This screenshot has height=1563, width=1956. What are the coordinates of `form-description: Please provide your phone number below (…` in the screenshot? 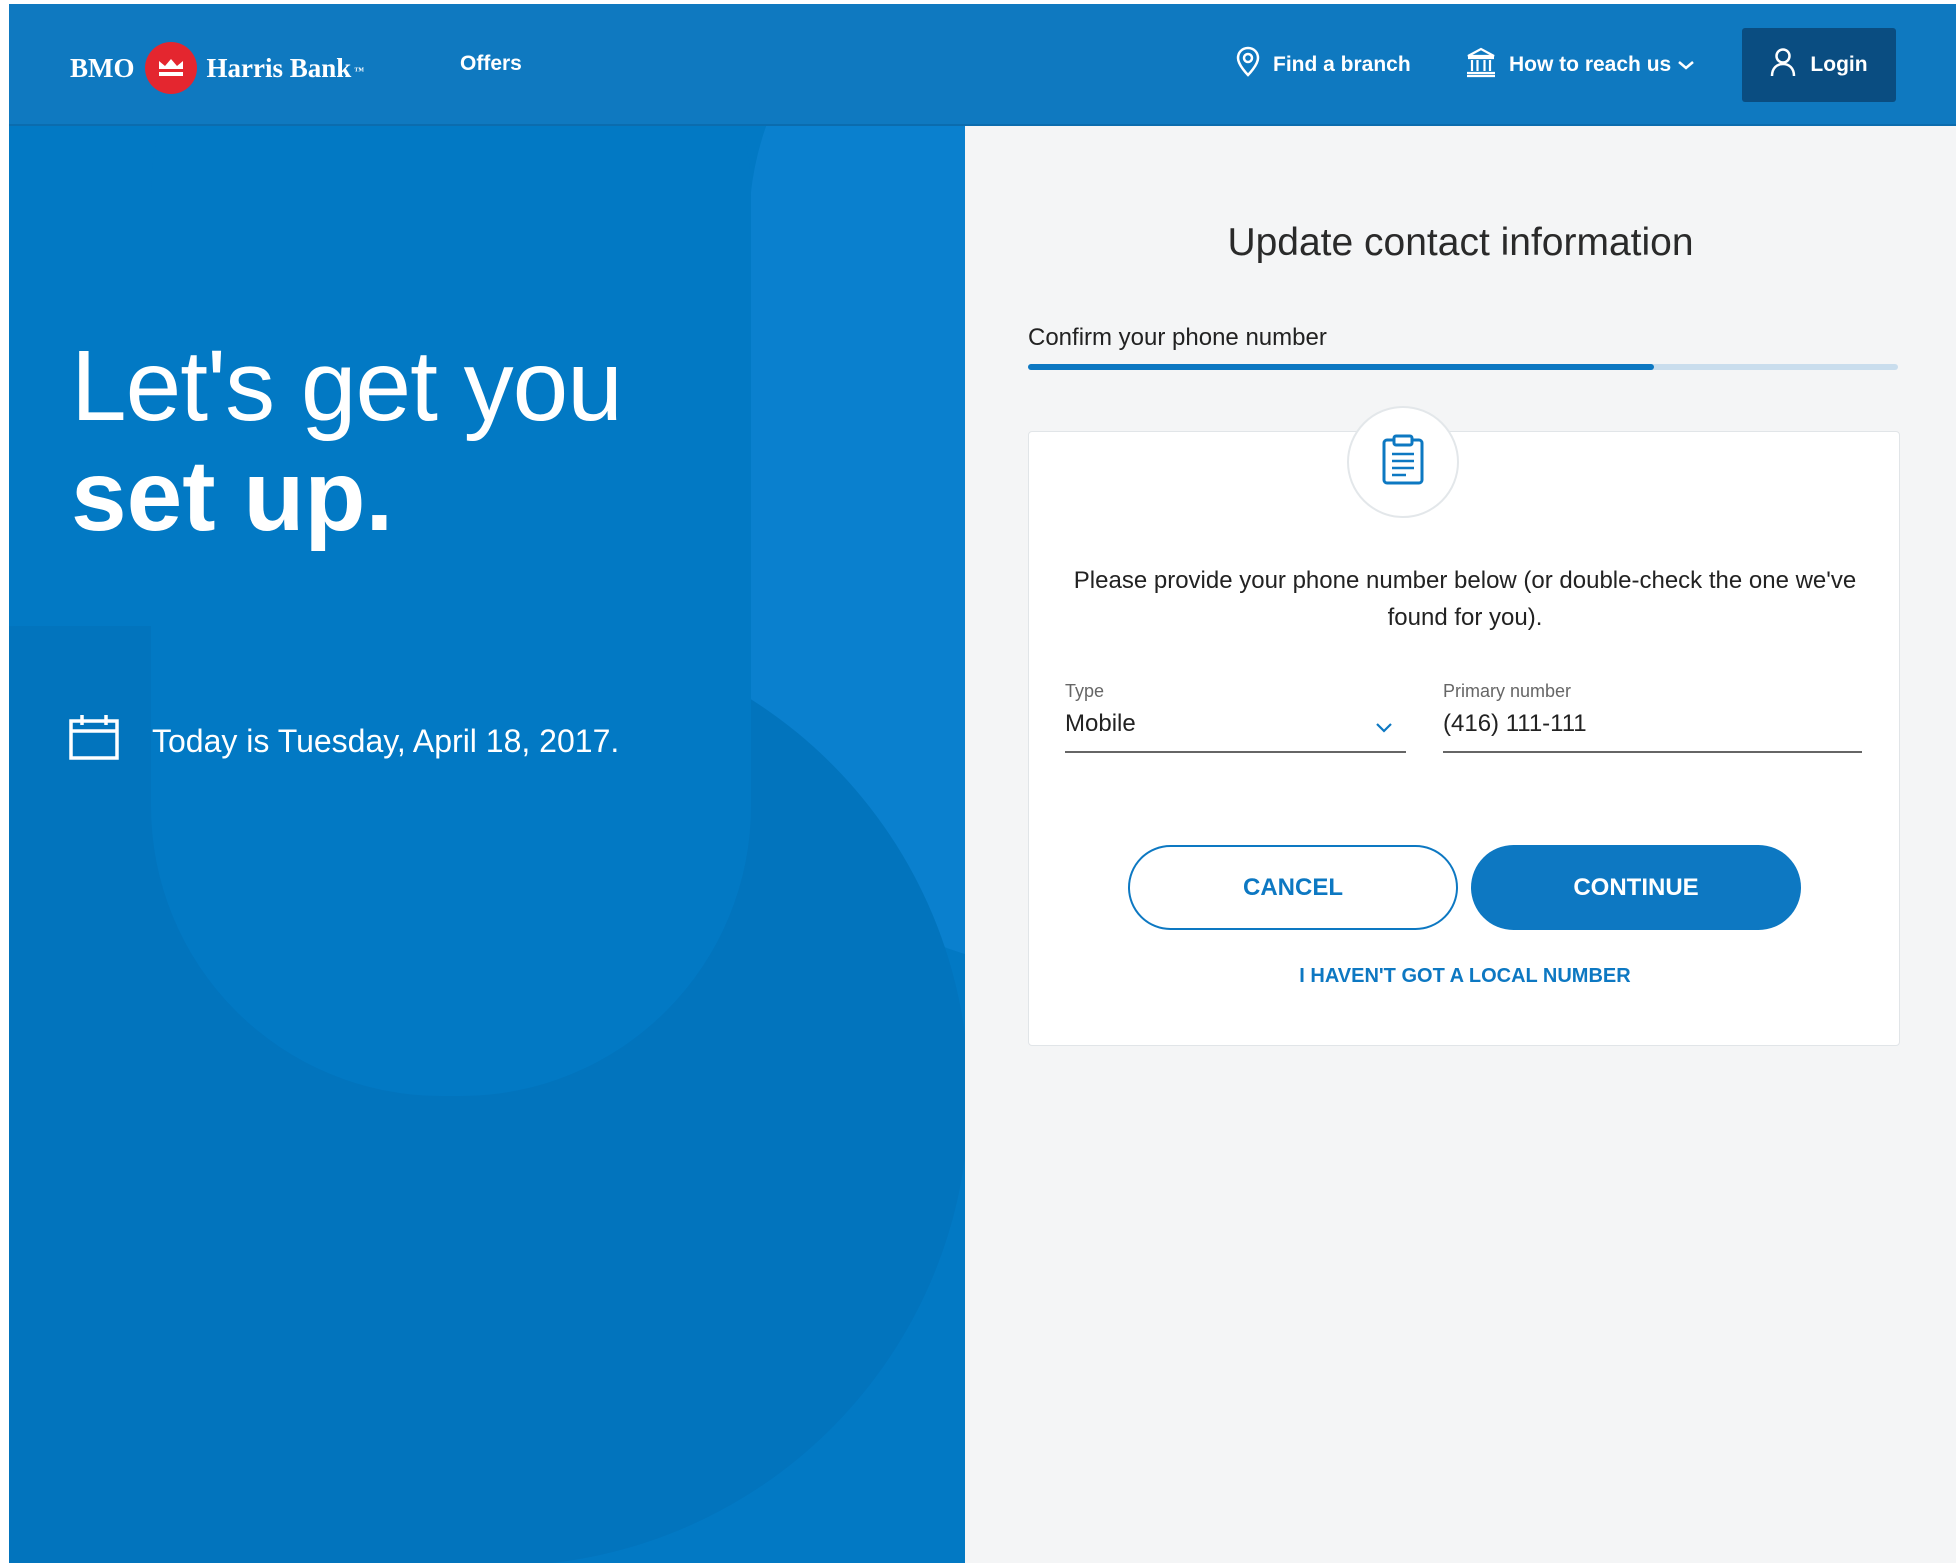 It's located at (1465, 599).